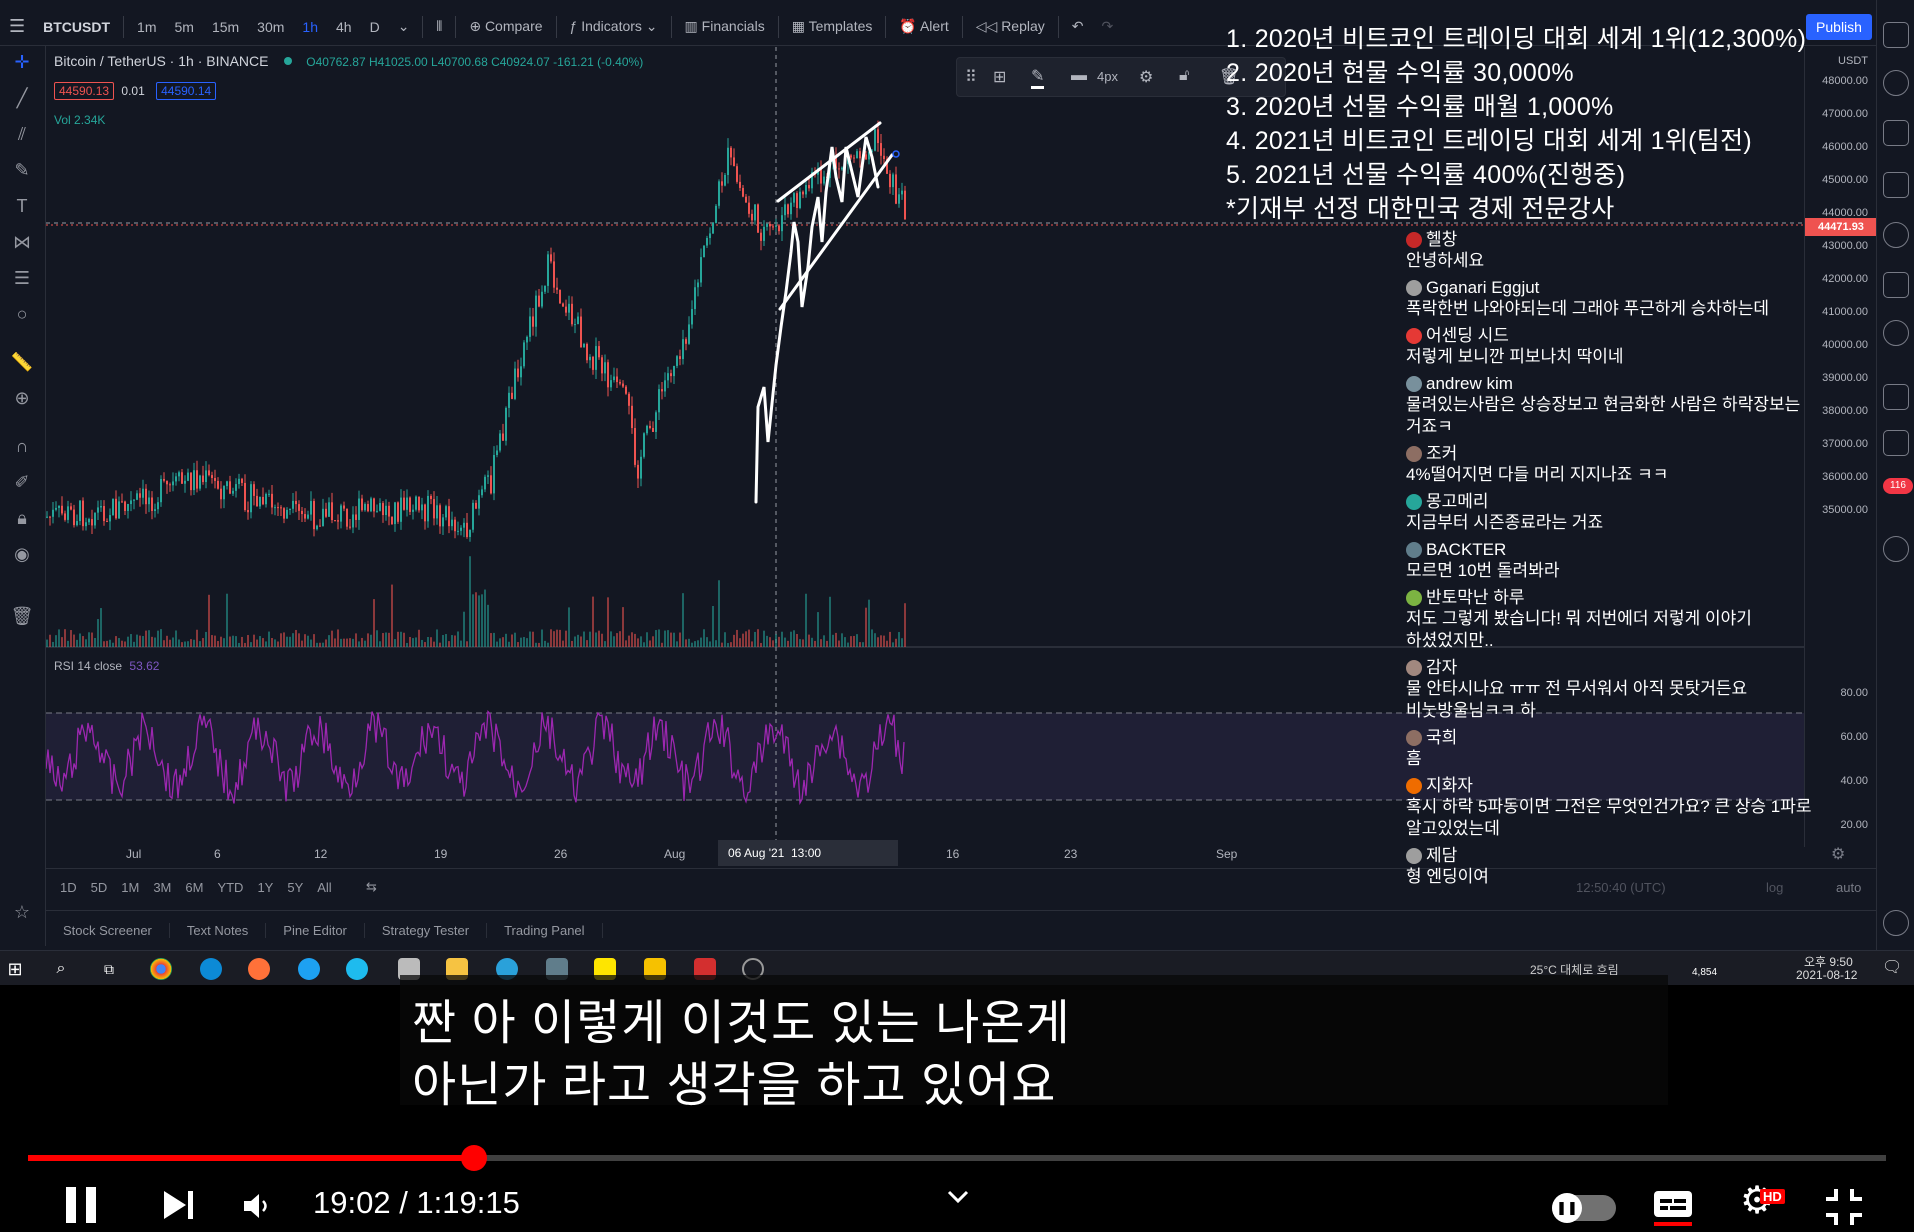 This screenshot has width=1914, height=1232. What do you see at coordinates (194, 887) in the screenshot?
I see `range-button-6m: 6M` at bounding box center [194, 887].